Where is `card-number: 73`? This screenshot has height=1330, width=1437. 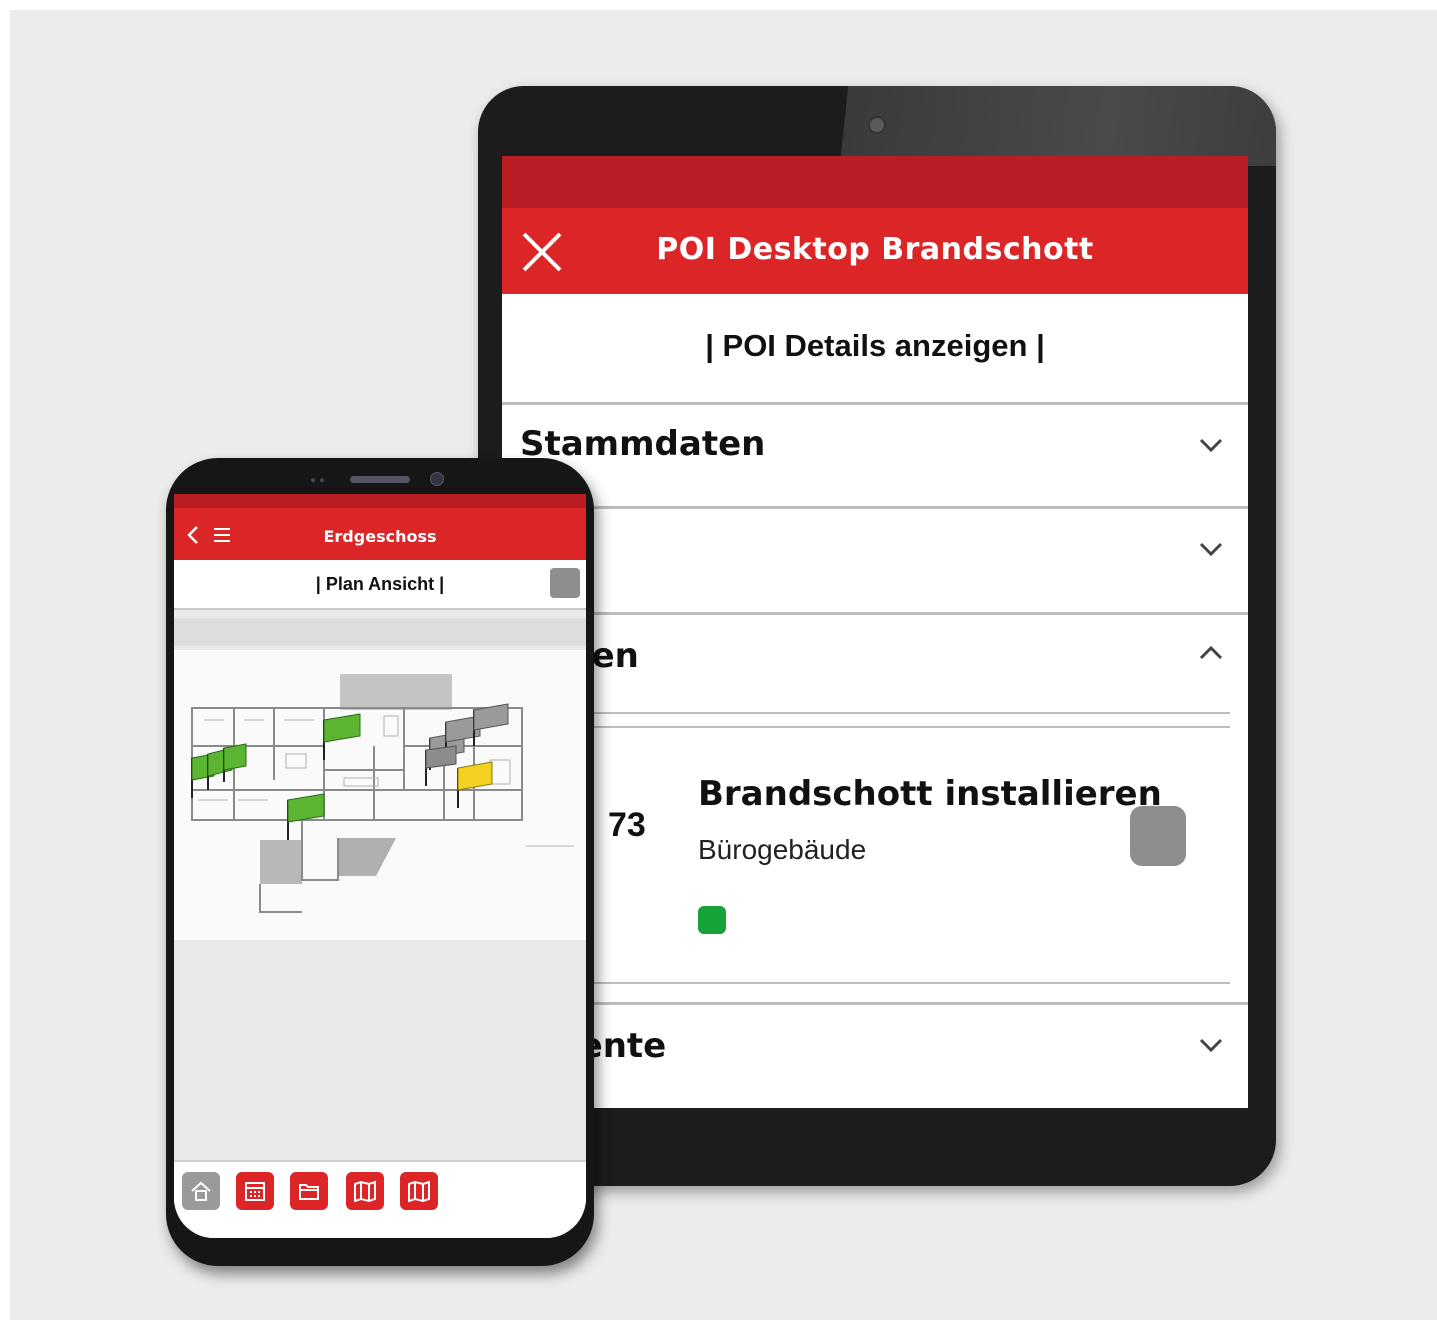
card-number: 73 is located at coordinates (627, 825).